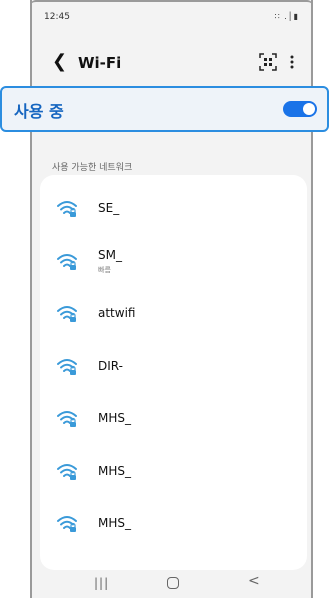 This screenshot has height=598, width=329. I want to click on switch-knob, so click(309, 109).